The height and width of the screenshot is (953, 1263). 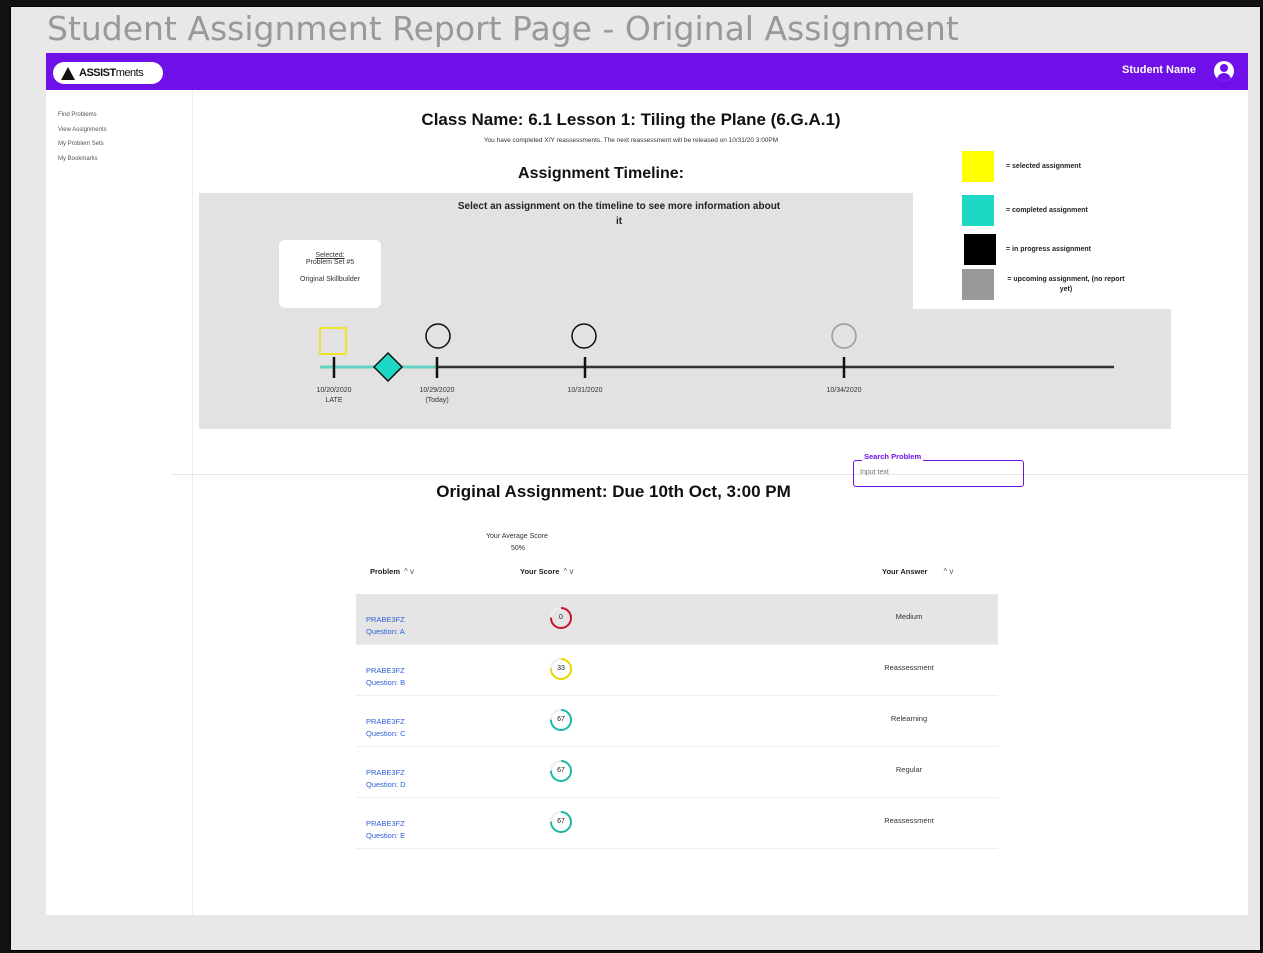 I want to click on timeline-title: Assignment Timeline:, so click(x=601, y=173).